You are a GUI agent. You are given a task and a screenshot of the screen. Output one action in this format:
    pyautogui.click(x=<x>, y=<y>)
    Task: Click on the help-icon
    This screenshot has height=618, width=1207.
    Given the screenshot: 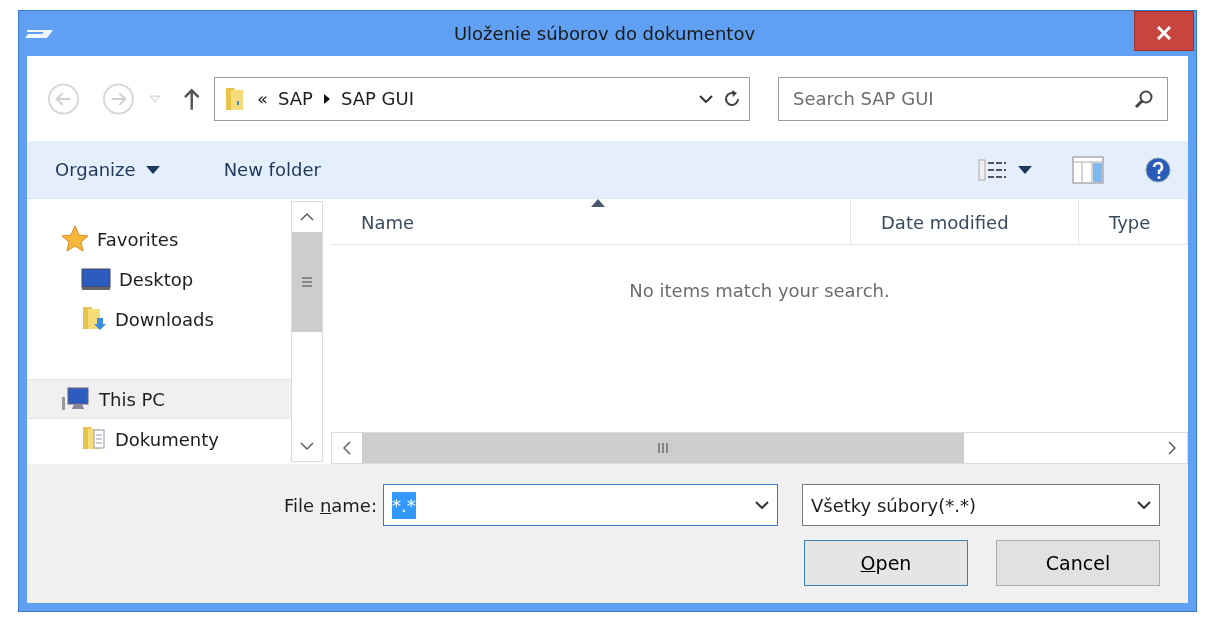 What is the action you would take?
    pyautogui.click(x=1158, y=169)
    